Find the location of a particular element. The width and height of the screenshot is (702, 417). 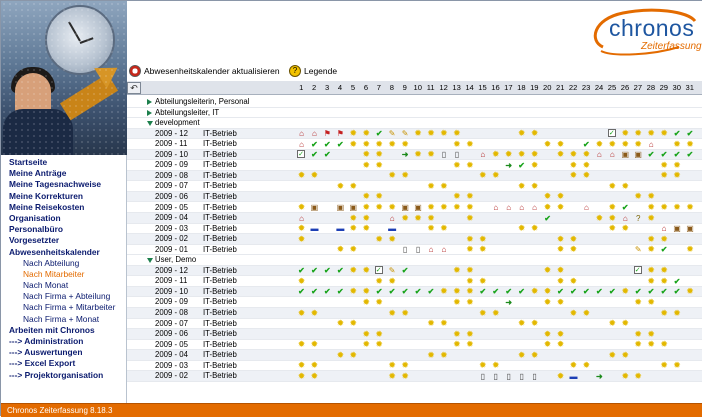

arrow-icon: ➜ is located at coordinates (405, 154).